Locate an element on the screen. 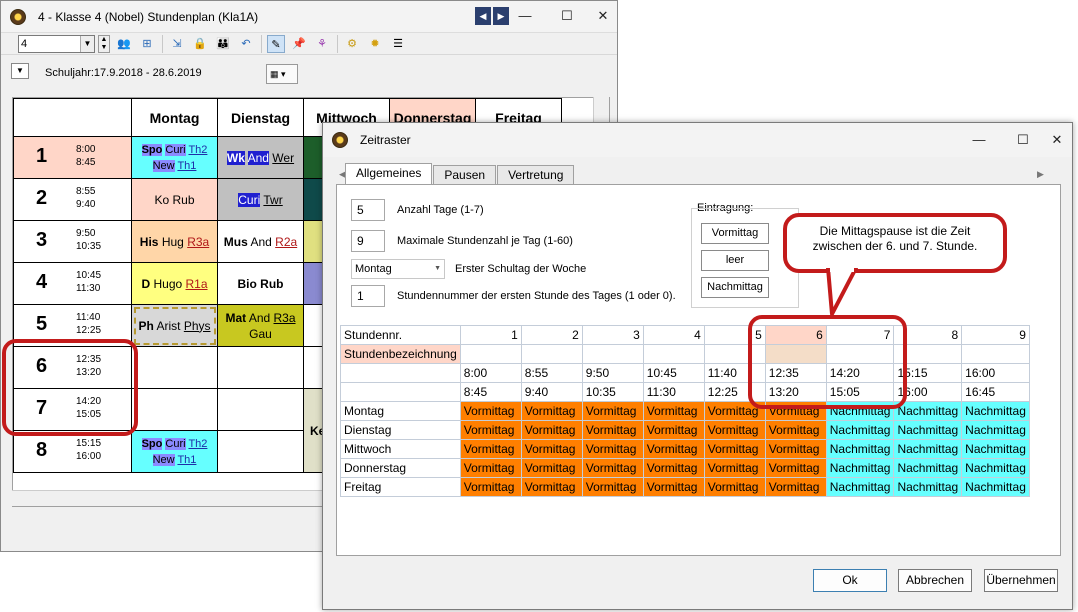 This screenshot has height=612, width=1078. lesson-cell: Mat And R3a Gau is located at coordinates (260, 325).